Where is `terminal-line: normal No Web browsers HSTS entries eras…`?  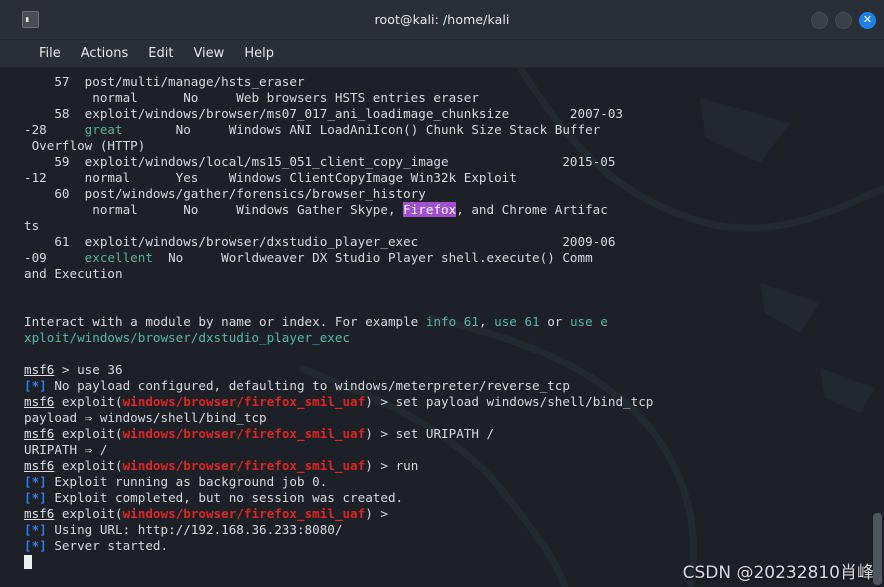 terminal-line: normal No Web browsers HSTS entries eras… is located at coordinates (452, 98).